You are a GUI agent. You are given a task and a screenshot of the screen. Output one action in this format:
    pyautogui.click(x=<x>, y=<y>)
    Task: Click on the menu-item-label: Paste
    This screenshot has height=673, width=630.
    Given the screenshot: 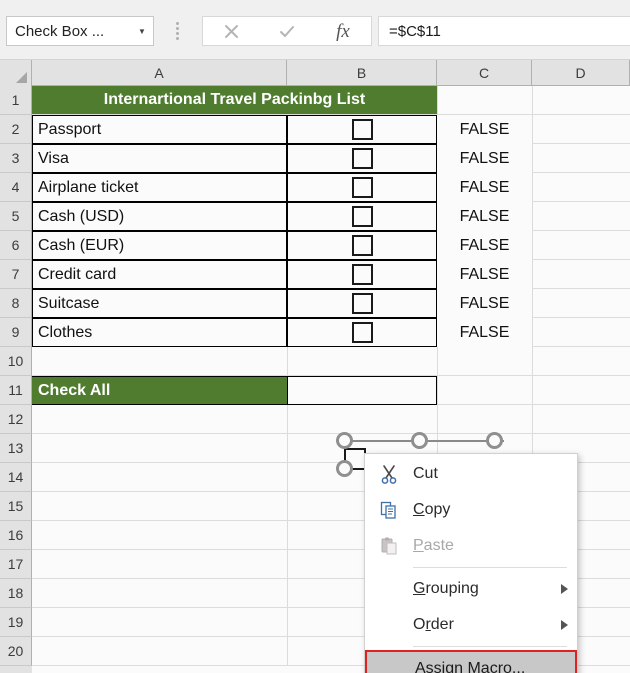 What is the action you would take?
    pyautogui.click(x=433, y=545)
    